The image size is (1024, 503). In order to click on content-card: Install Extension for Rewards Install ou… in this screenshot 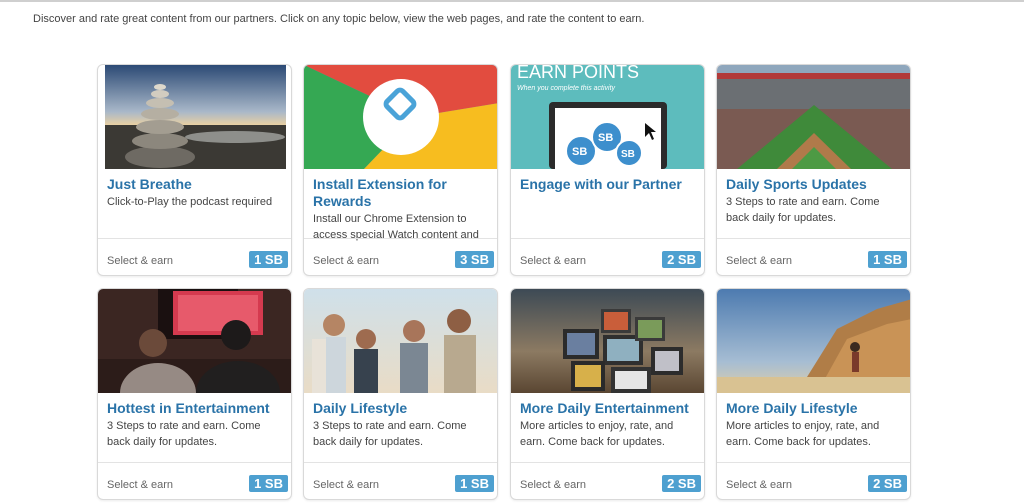, I will do `click(400, 170)`.